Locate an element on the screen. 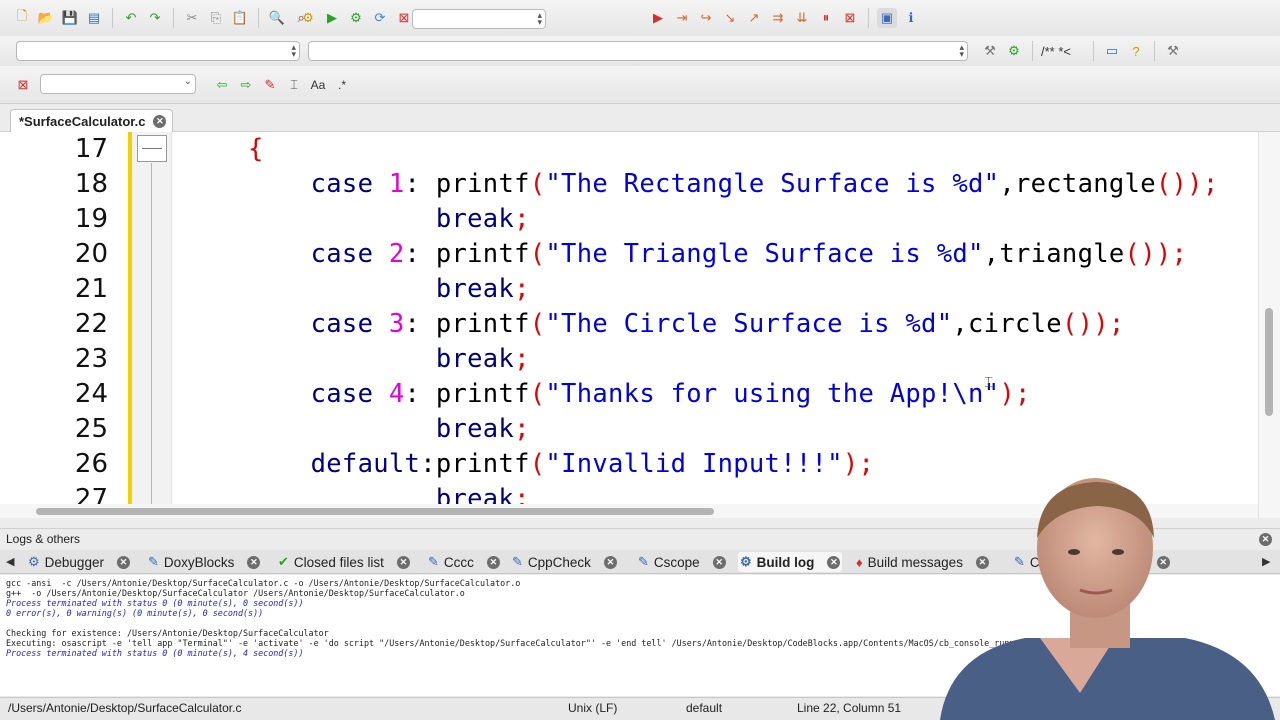 This screenshot has width=1280, height=720. code-line: { is located at coordinates (256, 149).